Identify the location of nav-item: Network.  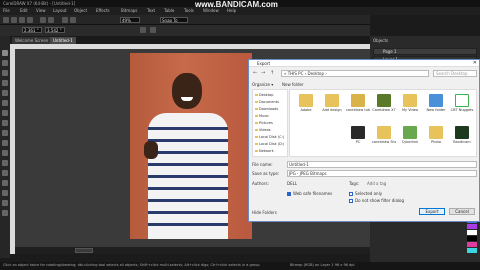
(264, 151).